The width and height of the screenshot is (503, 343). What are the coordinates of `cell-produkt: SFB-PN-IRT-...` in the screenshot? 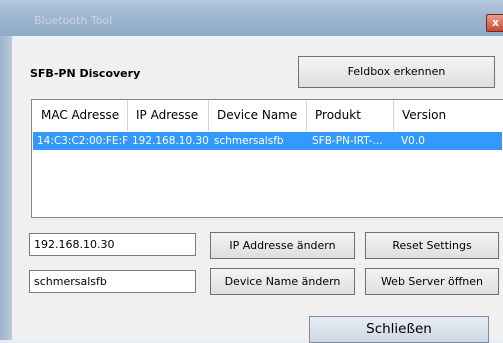 It's located at (347, 141).